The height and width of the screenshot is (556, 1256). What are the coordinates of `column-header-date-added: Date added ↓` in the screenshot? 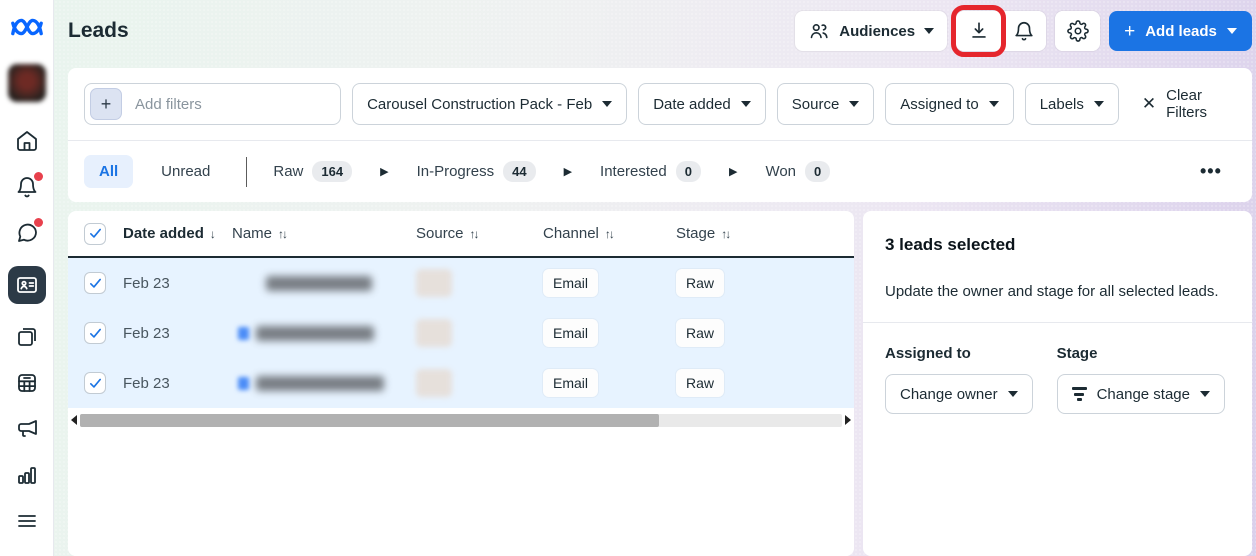 It's located at (177, 233).